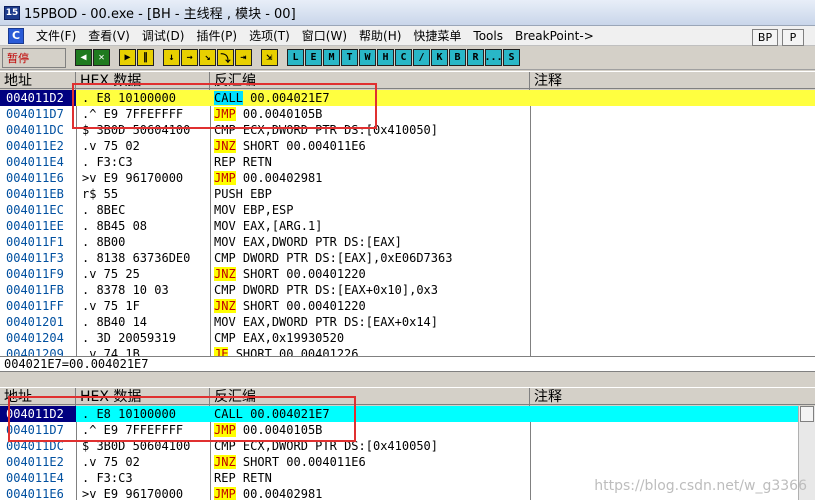 The height and width of the screenshot is (500, 815). Describe the element at coordinates (407, 194) in the screenshot. I see `table-row: 004011EB r$ 55 PUSH EBP` at that location.